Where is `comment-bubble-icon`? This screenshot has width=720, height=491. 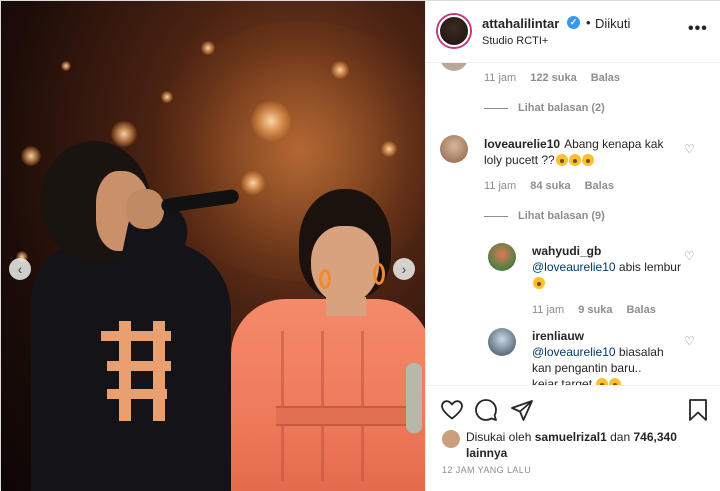 comment-bubble-icon is located at coordinates (486, 410).